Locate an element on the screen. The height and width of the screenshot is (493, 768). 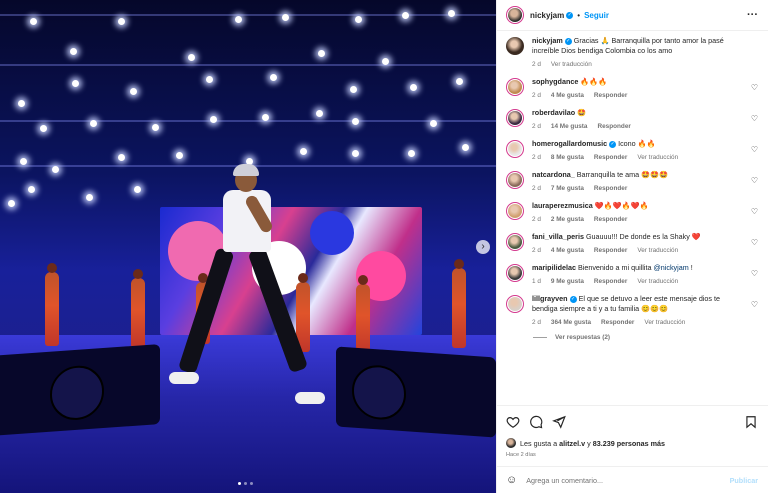
comment-username: homerogallardomusic is located at coordinates (569, 143).